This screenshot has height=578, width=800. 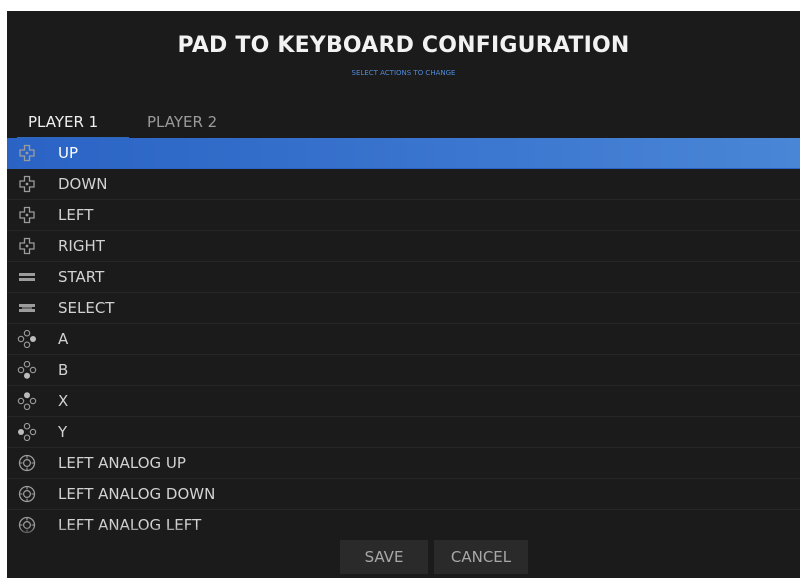 I want to click on tab-player-2: PLAYER 2, so click(x=182, y=122).